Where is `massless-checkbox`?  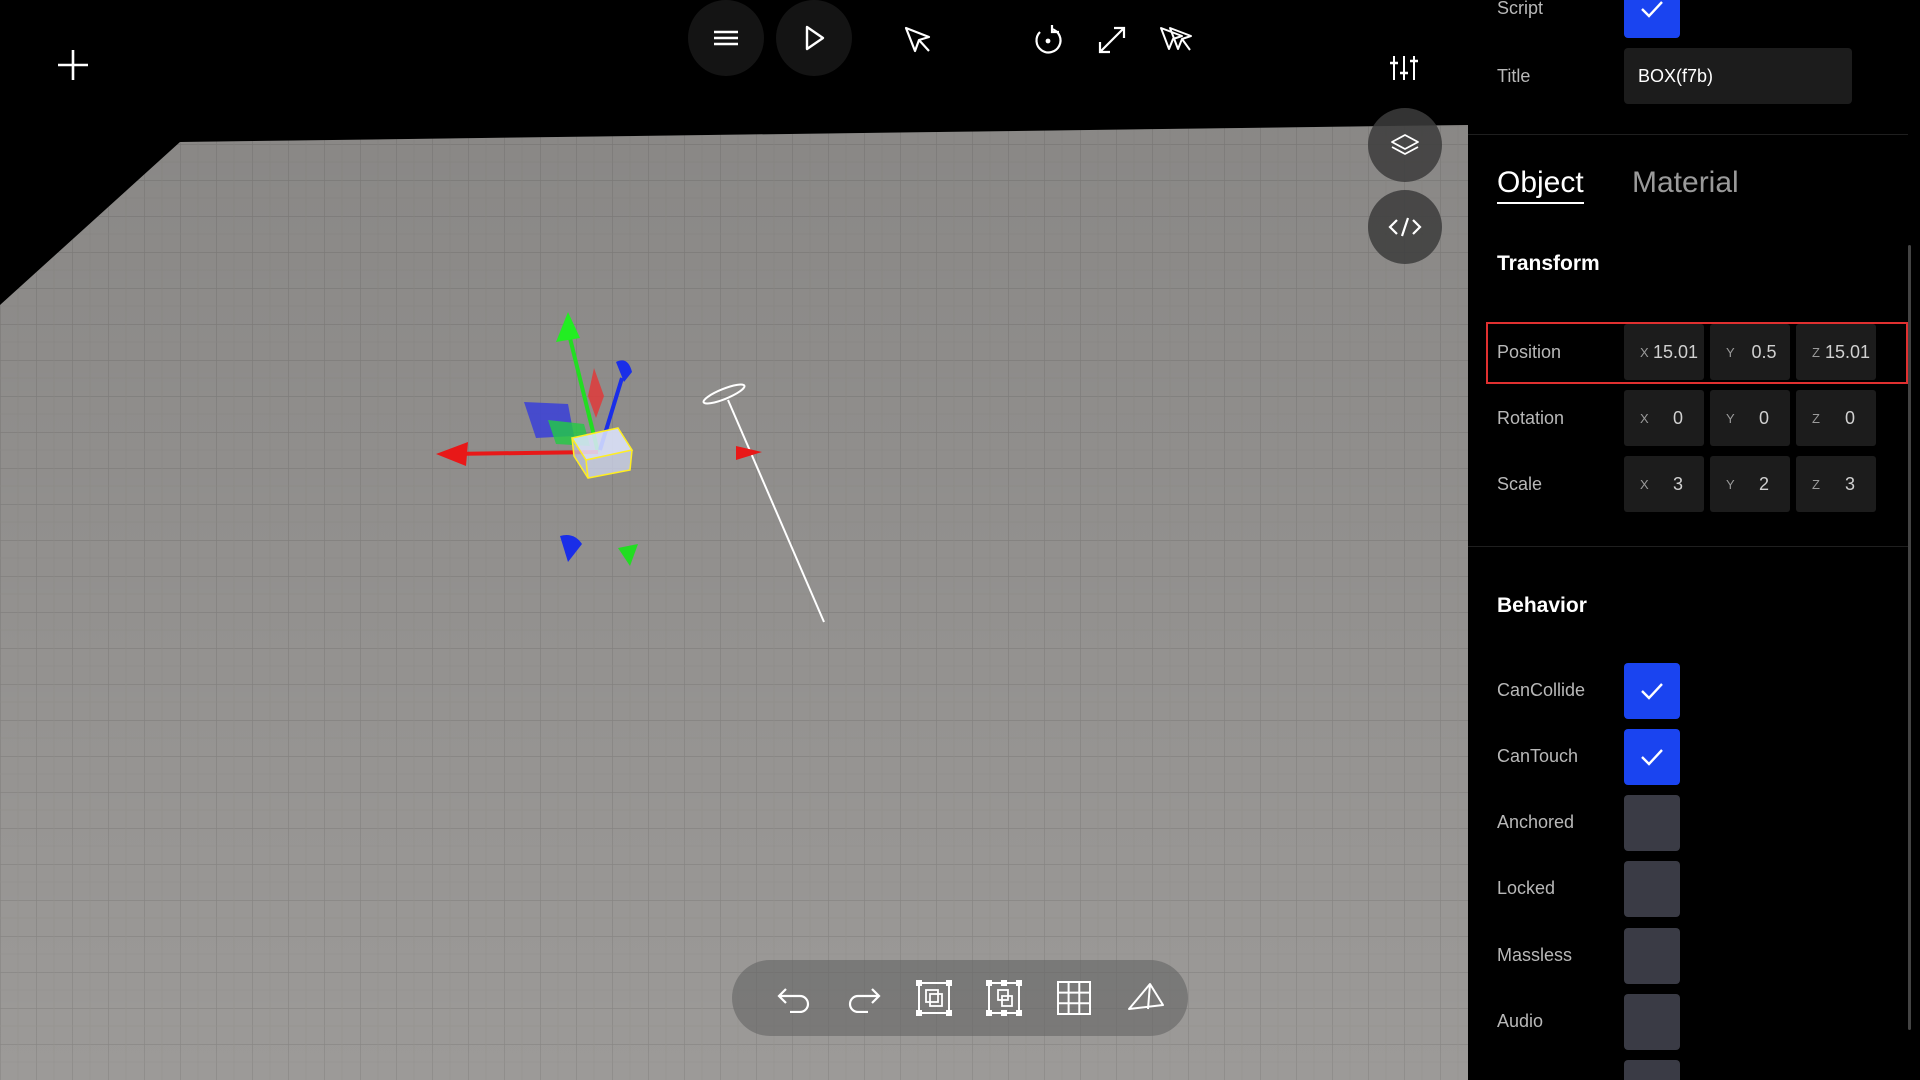 massless-checkbox is located at coordinates (1652, 956).